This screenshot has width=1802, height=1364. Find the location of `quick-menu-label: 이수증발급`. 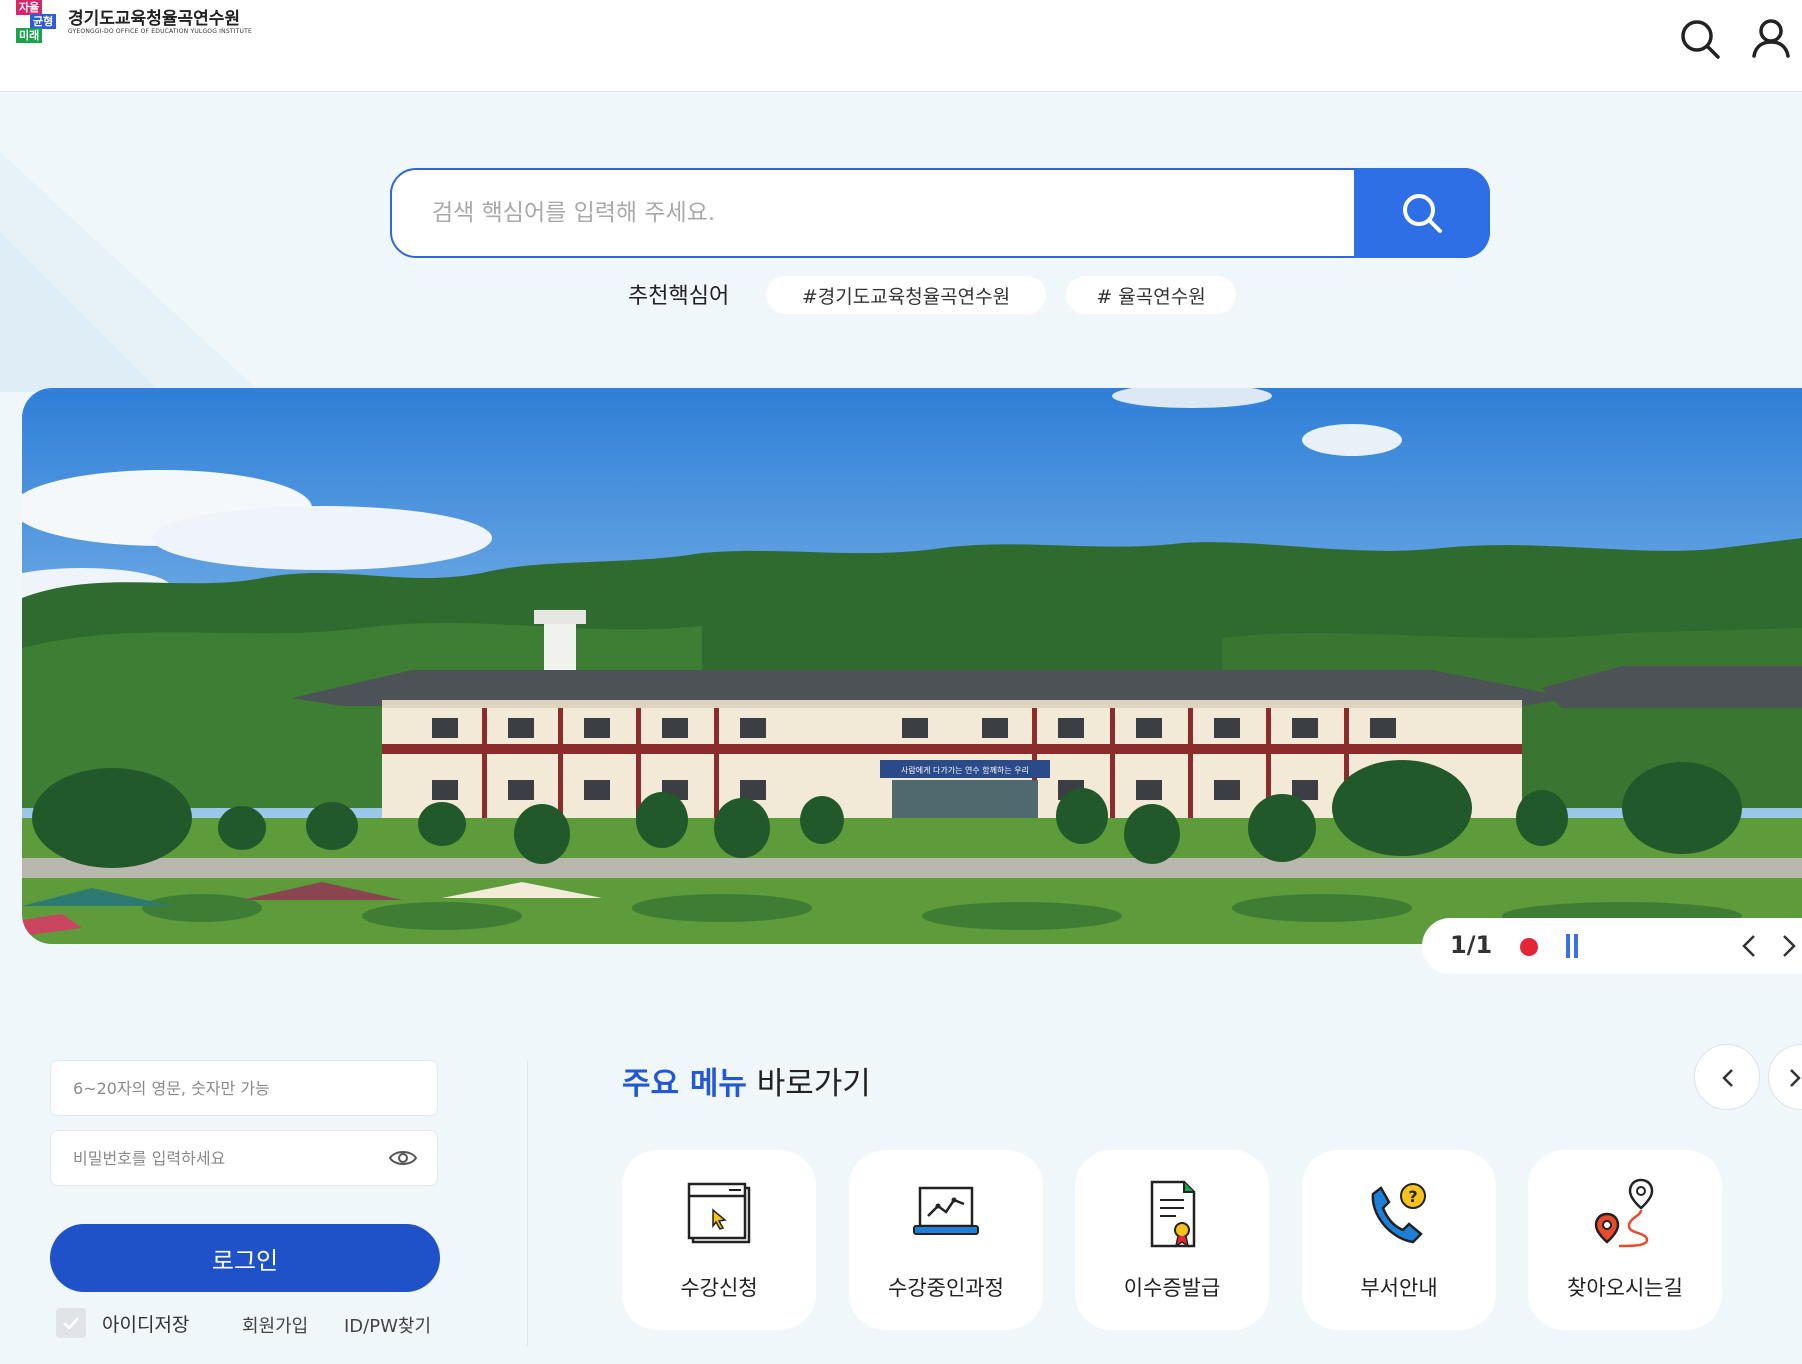

quick-menu-label: 이수증발급 is located at coordinates (1172, 1288).